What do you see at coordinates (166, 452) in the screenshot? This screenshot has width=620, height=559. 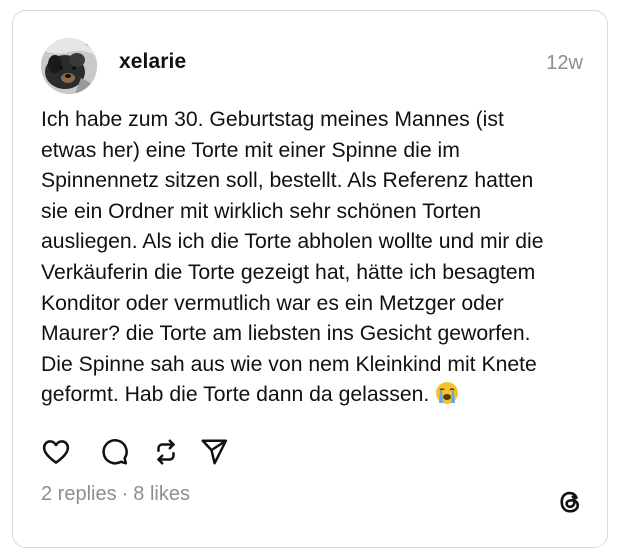 I see `repost-icon` at bounding box center [166, 452].